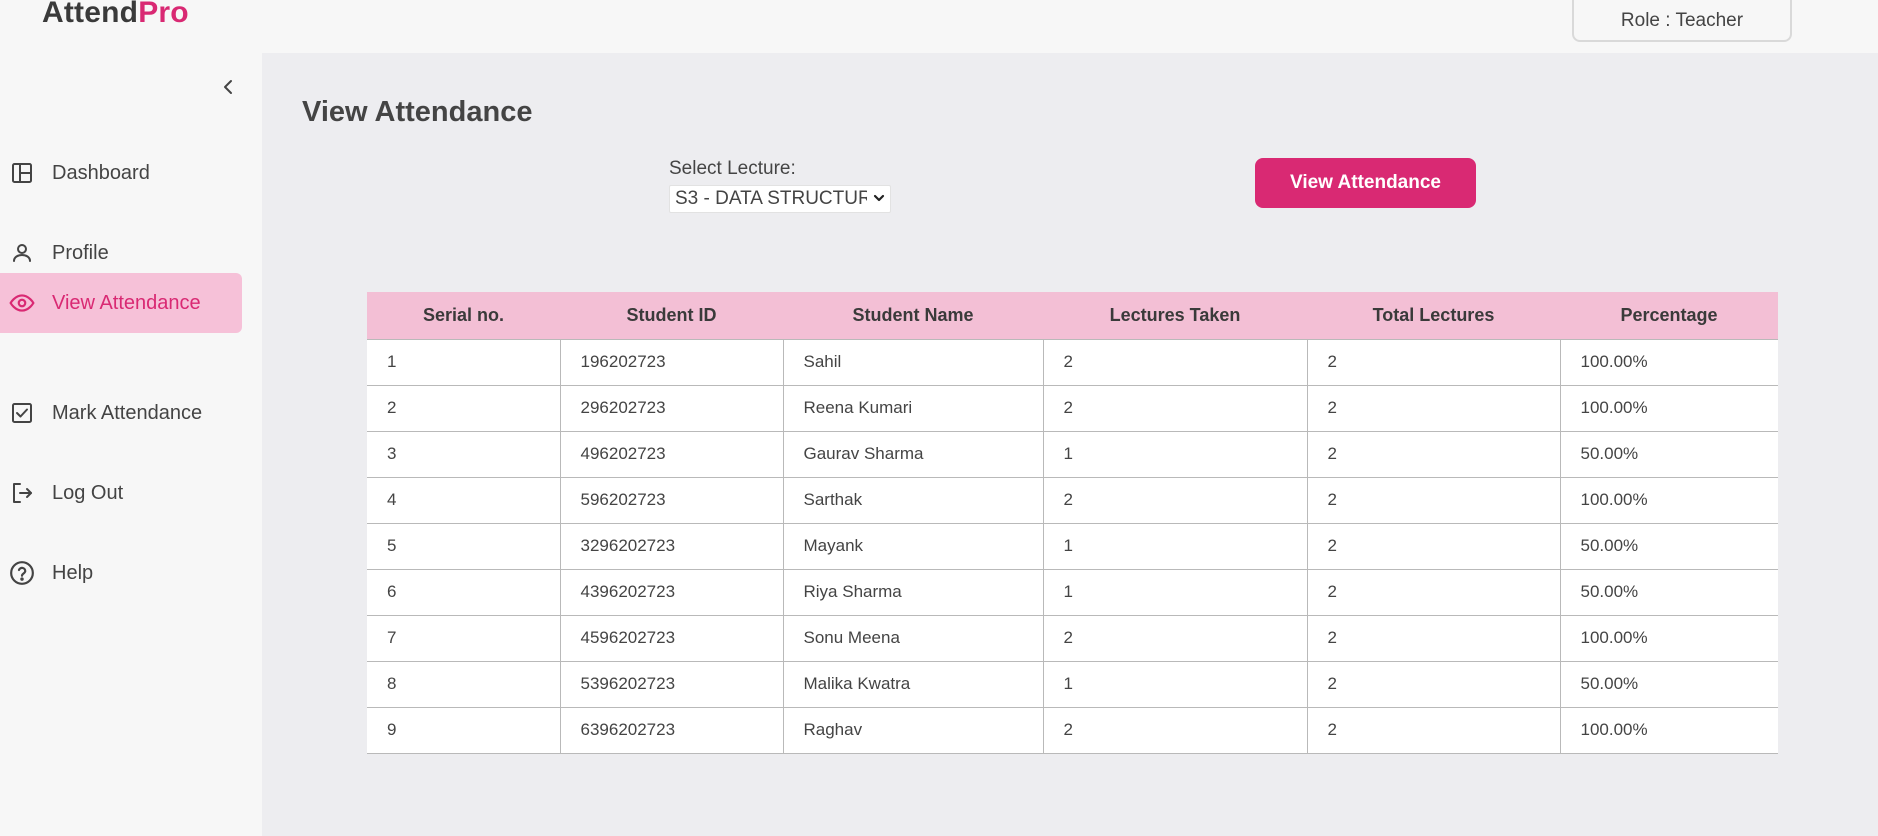  I want to click on page-title: View Attendance, so click(417, 112).